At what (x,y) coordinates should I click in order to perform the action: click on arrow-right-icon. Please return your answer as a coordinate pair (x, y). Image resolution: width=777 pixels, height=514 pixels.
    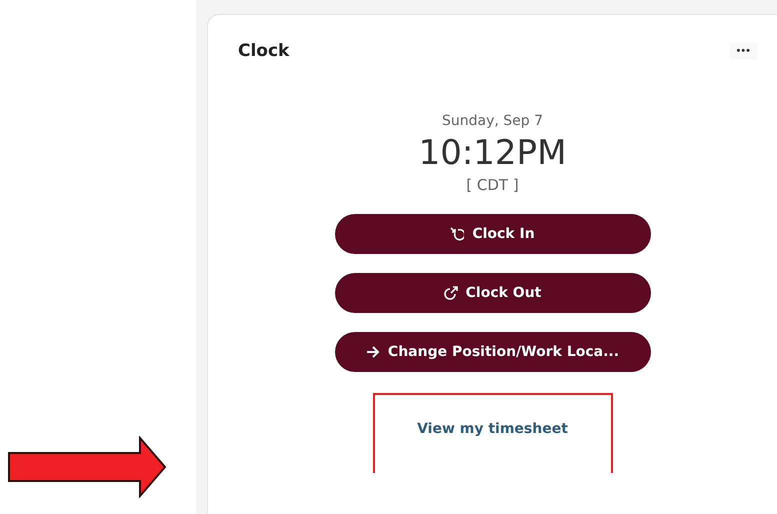
    Looking at the image, I should click on (373, 352).